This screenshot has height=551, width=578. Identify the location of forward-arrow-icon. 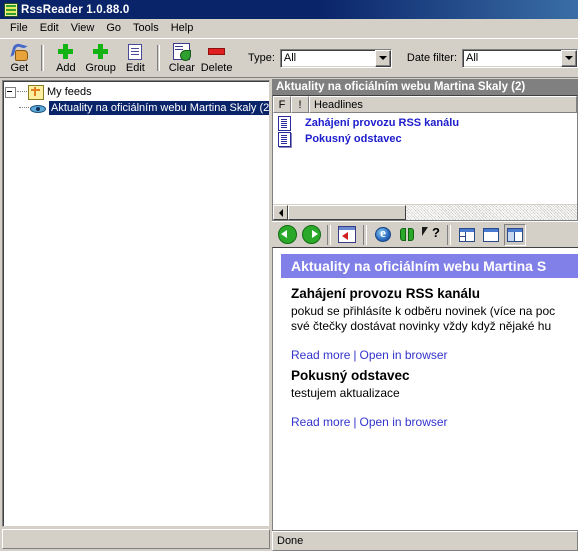
(311, 234).